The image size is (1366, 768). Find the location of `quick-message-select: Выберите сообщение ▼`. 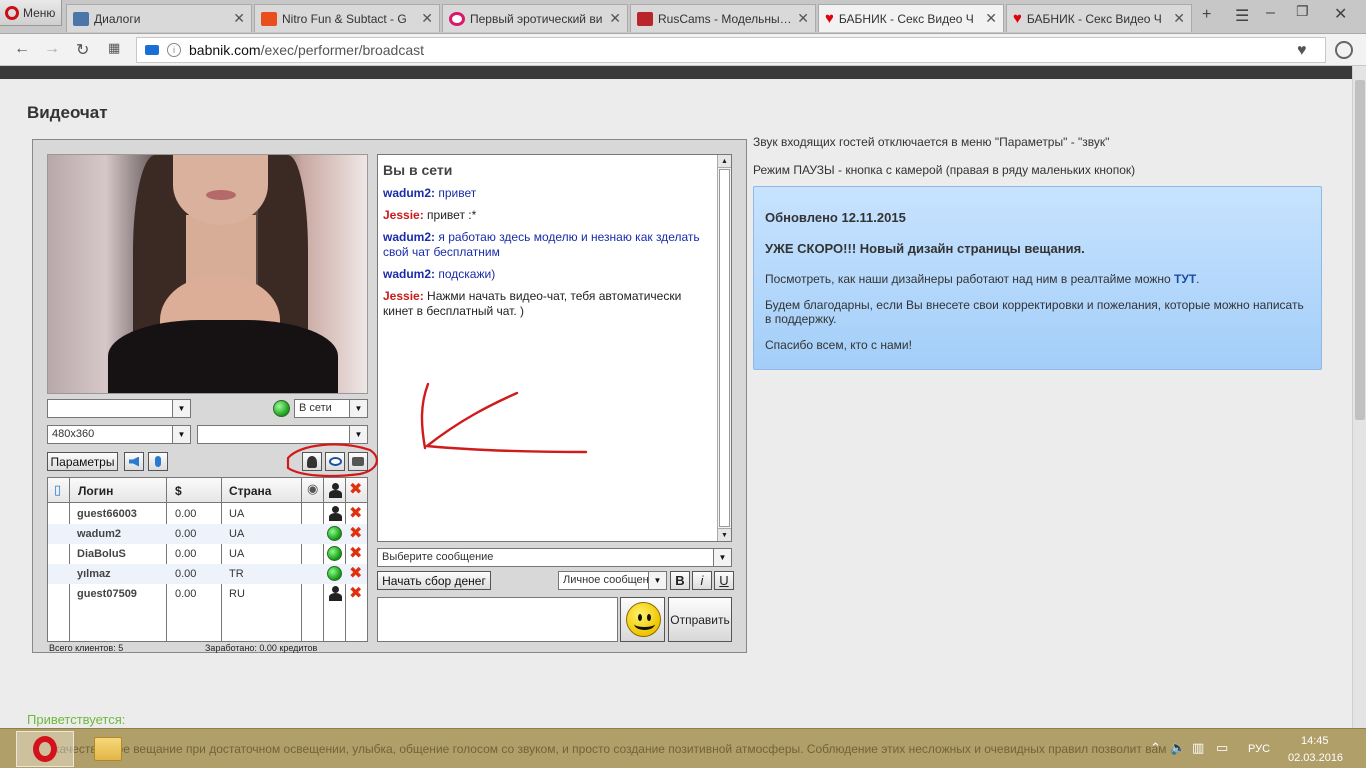

quick-message-select: Выберите сообщение ▼ is located at coordinates (554, 557).